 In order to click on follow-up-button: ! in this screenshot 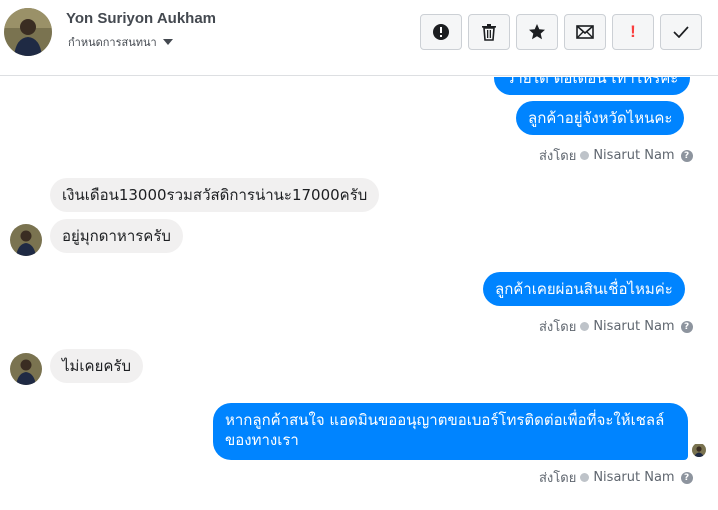, I will do `click(633, 32)`.